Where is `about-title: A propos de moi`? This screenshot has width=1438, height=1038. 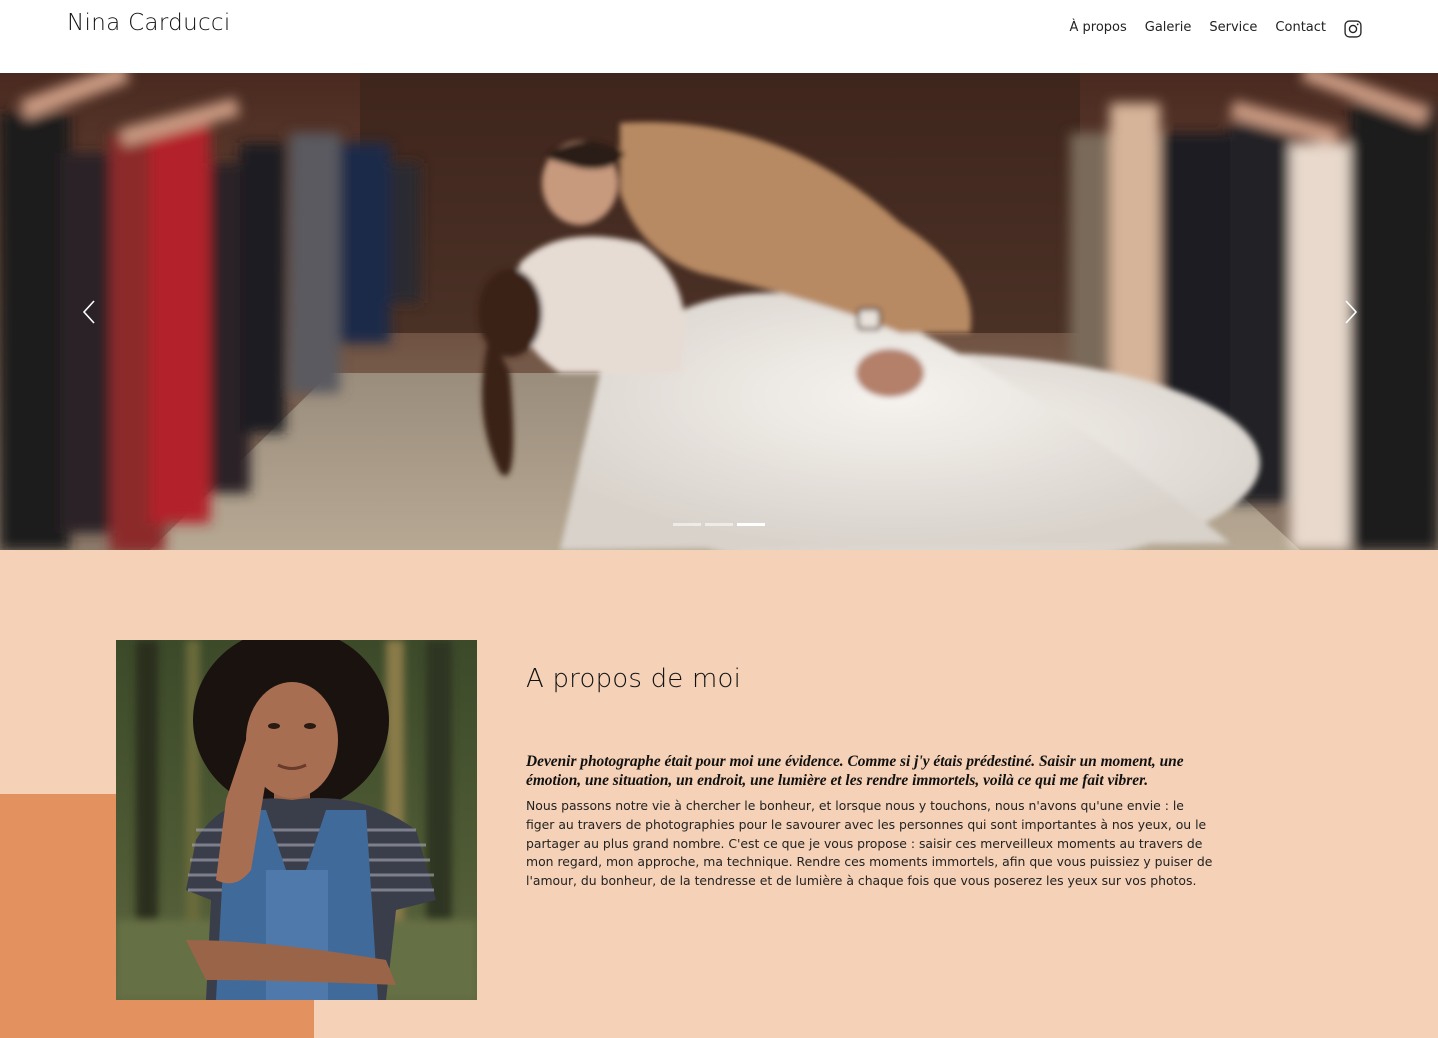 about-title: A propos de moi is located at coordinates (634, 679).